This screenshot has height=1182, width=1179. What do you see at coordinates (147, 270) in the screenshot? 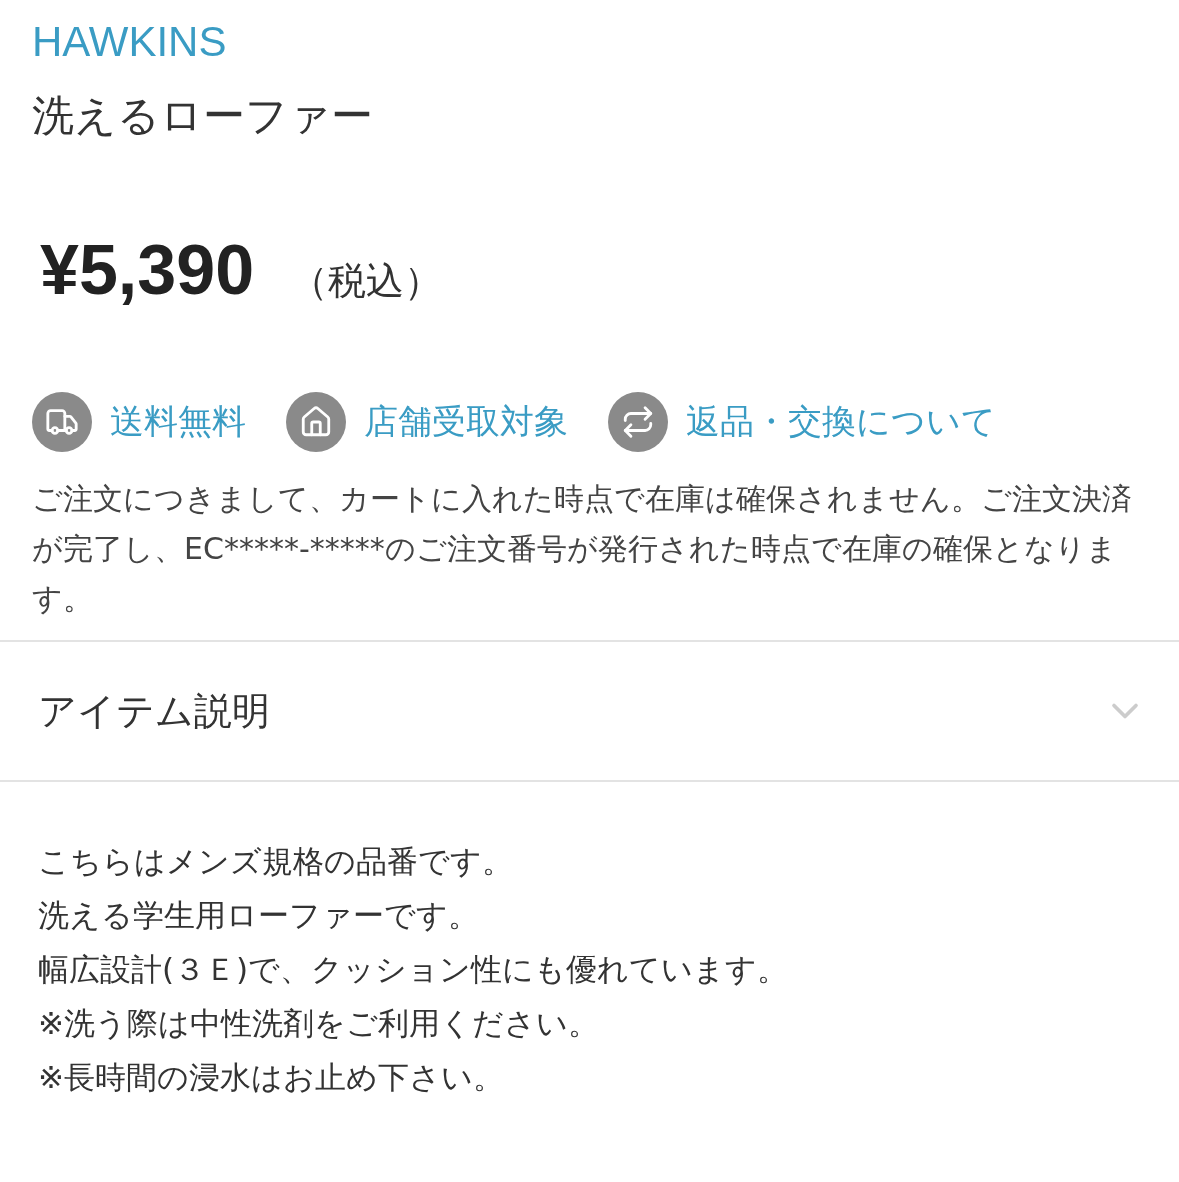
I see `price: ¥5,390` at bounding box center [147, 270].